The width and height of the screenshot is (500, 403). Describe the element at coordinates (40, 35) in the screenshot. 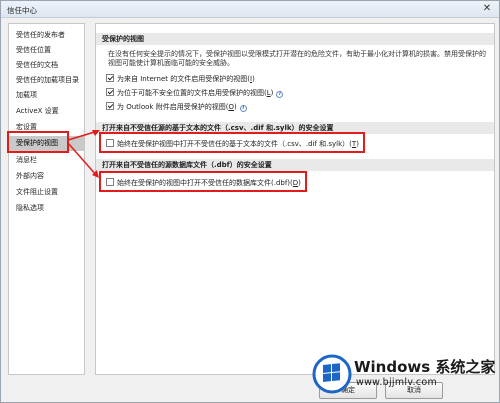

I see `sidebar-item-label: 受信任的发布者` at that location.